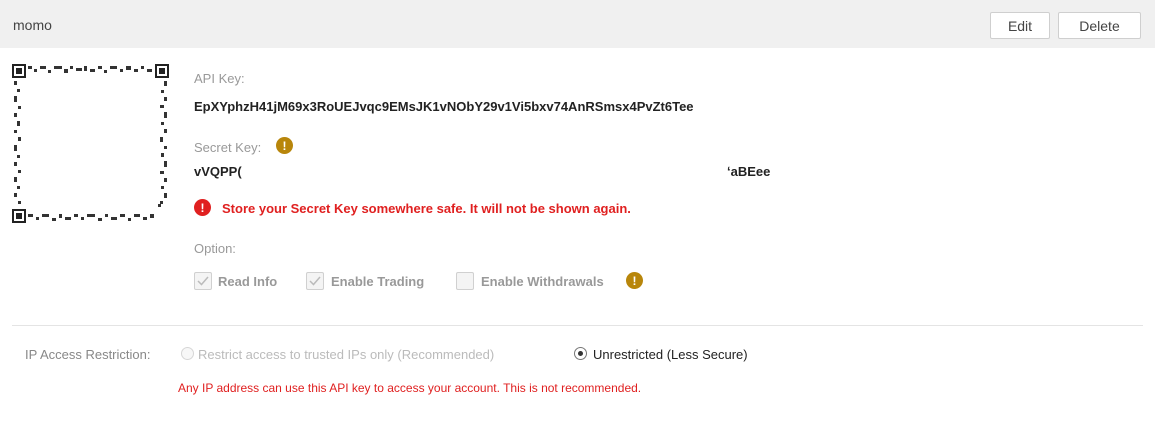  Describe the element at coordinates (1020, 25) in the screenshot. I see `edit-button: Edit` at that location.